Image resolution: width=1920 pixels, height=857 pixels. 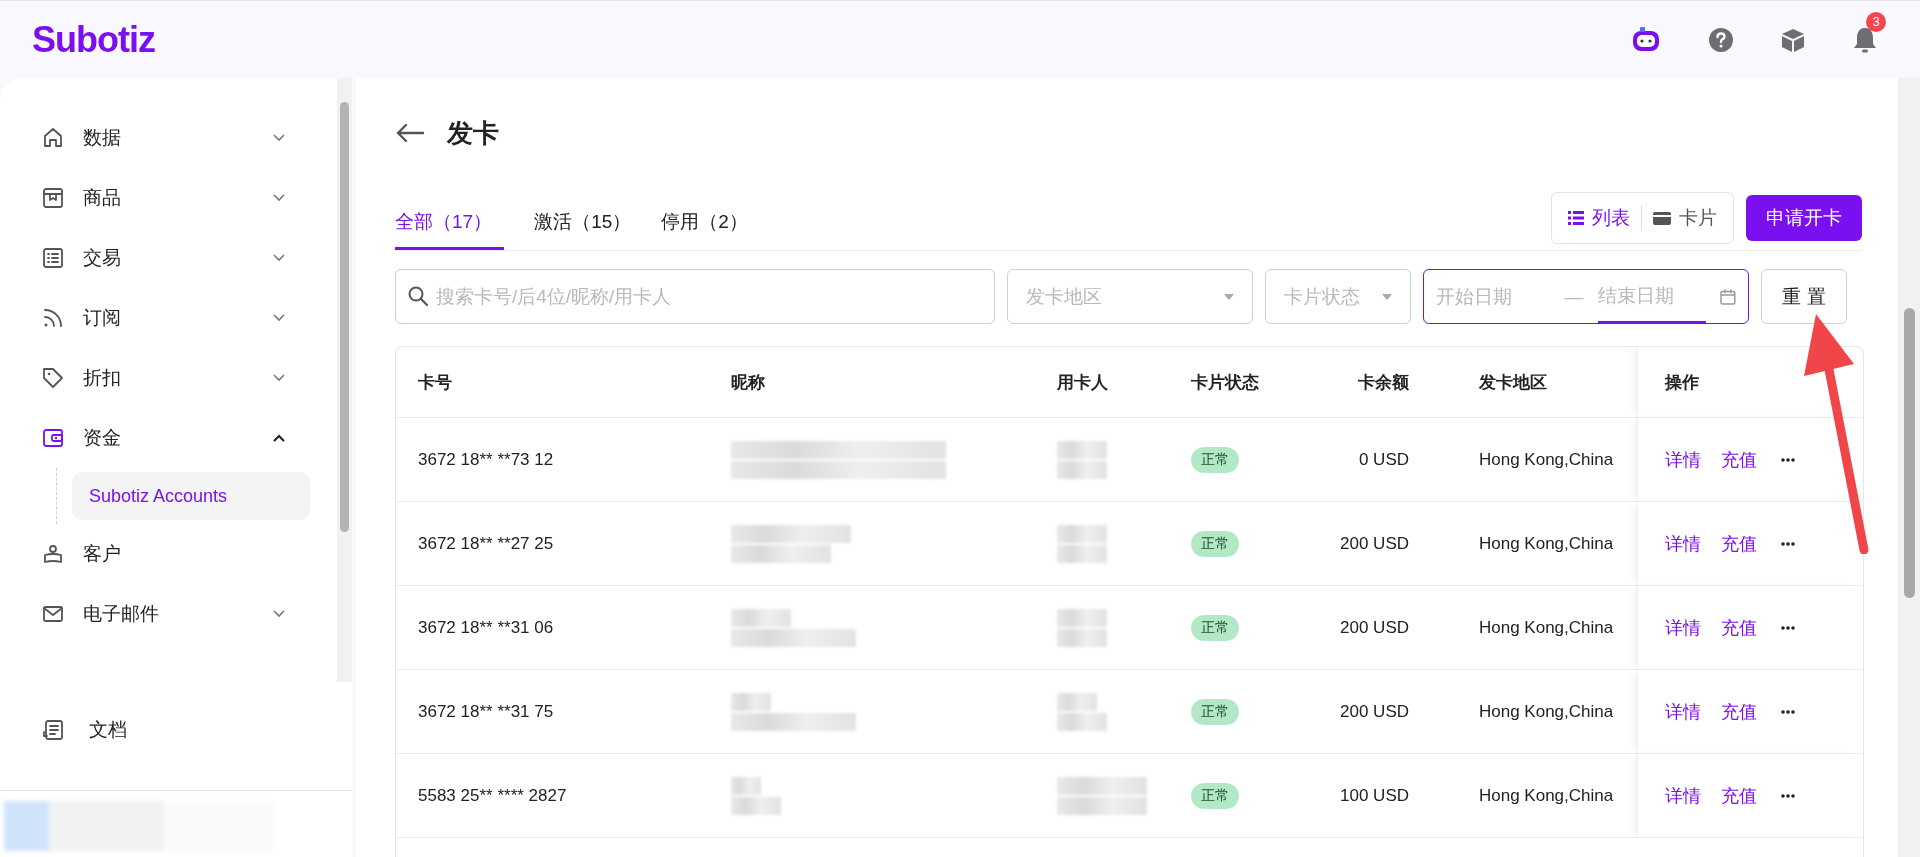 I want to click on card-balance: 100 USD, so click(x=1374, y=795).